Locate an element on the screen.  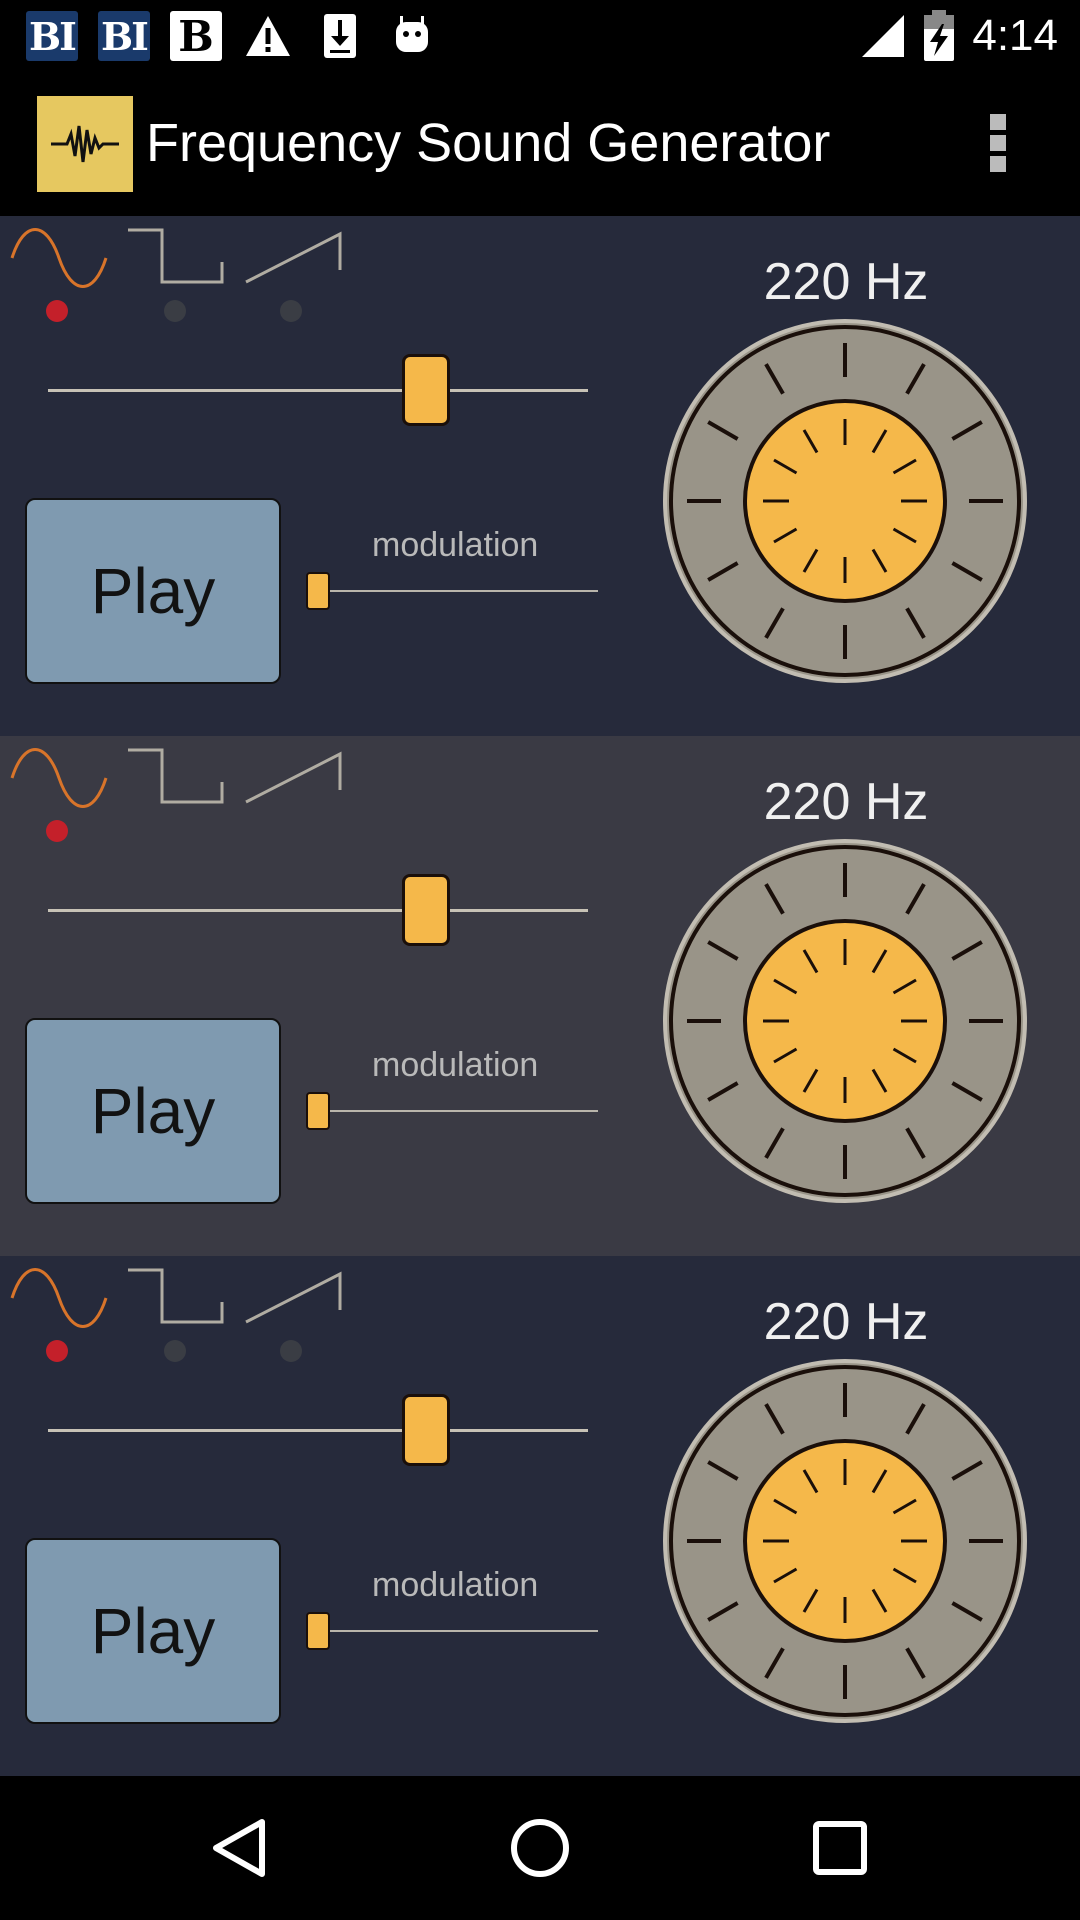
download-icon is located at coordinates (340, 36).